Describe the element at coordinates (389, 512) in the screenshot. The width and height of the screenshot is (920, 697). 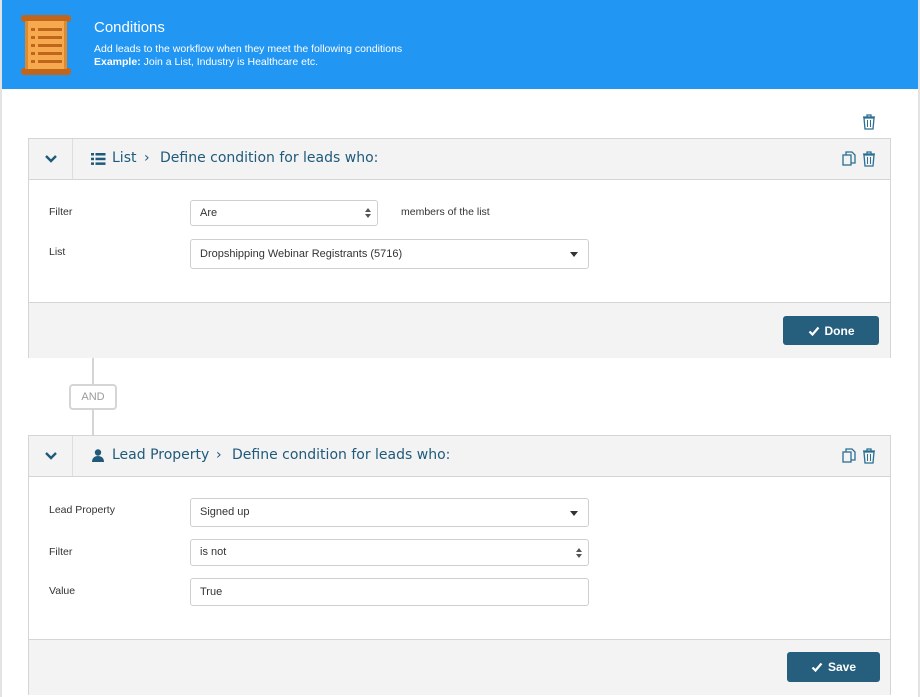
I see `lead-property-dropdown: Signed up` at that location.